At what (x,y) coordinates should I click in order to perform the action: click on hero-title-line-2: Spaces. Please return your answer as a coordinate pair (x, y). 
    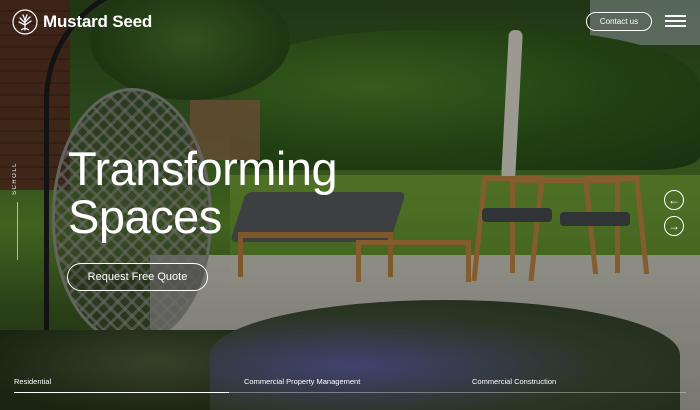
    Looking at the image, I should click on (145, 216).